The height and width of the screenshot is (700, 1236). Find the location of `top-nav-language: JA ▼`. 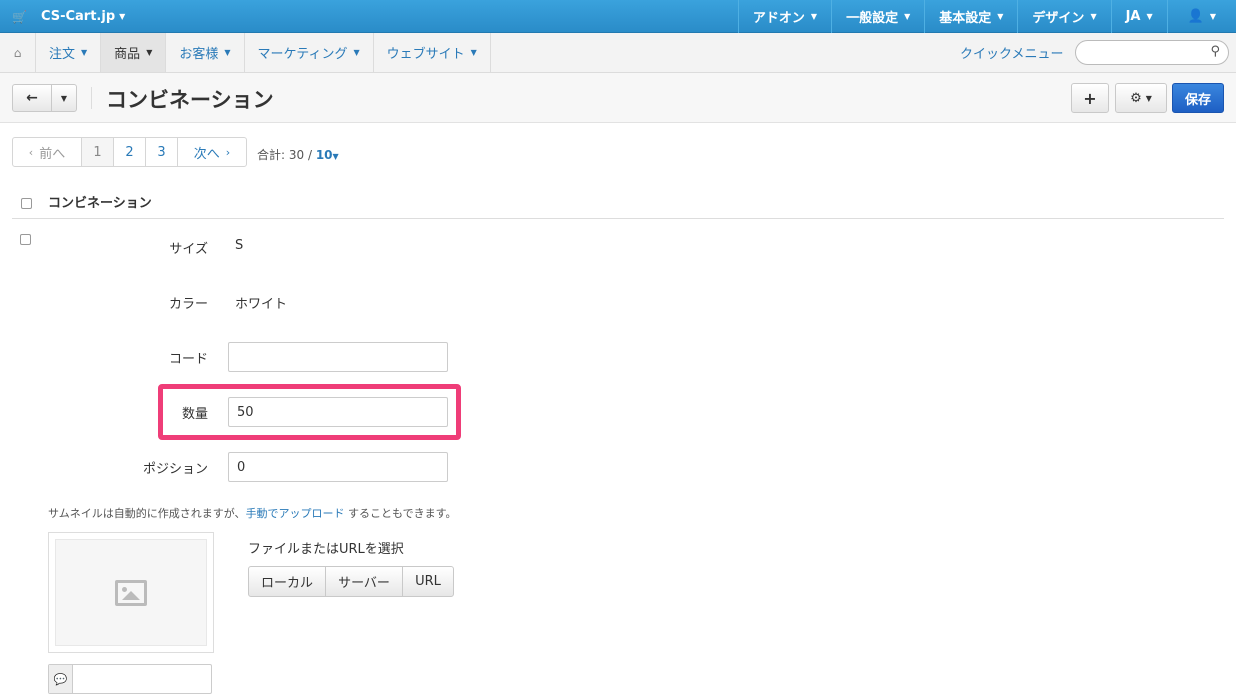

top-nav-language: JA ▼ is located at coordinates (1138, 16).